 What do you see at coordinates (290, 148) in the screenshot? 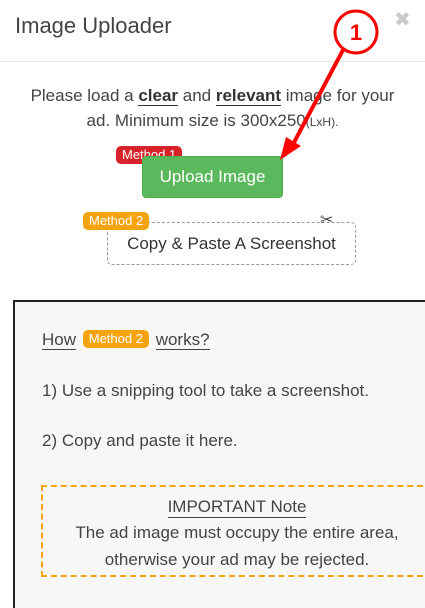
I see `annotation-arrowhead` at bounding box center [290, 148].